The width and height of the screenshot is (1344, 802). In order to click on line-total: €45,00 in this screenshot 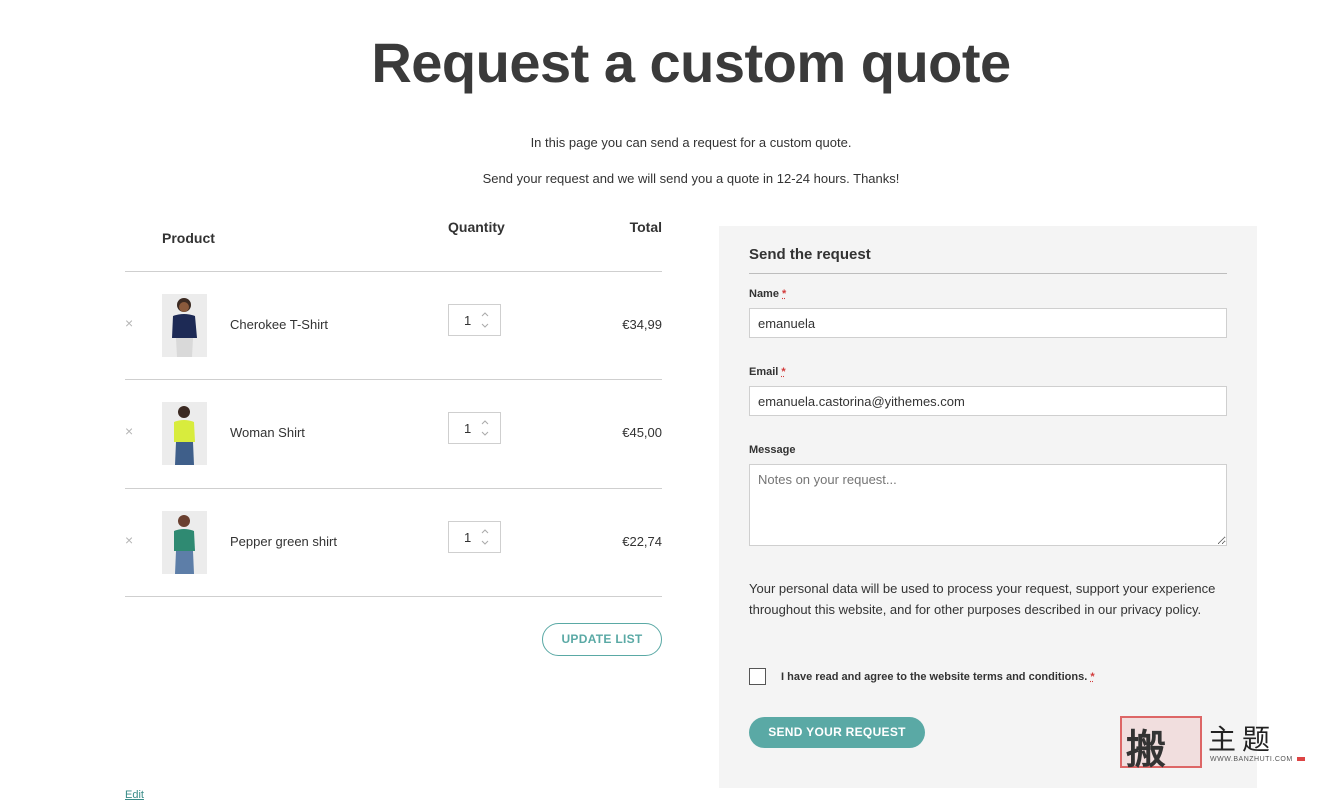, I will do `click(642, 432)`.